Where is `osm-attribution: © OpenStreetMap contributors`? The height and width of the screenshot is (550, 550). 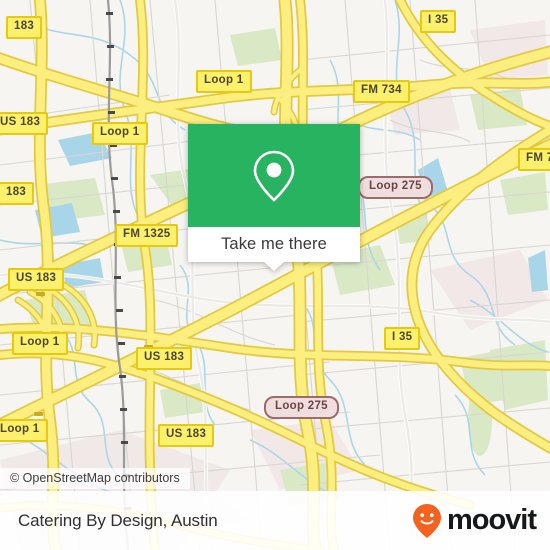
osm-attribution: © OpenStreetMap contributors is located at coordinates (95, 478).